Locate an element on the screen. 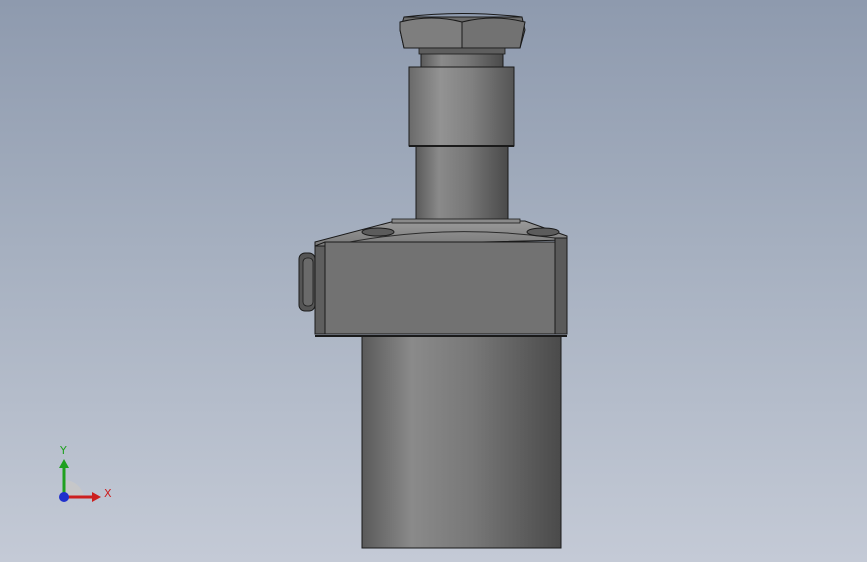 The height and width of the screenshot is (562, 867). base-cylinder is located at coordinates (461, 442).